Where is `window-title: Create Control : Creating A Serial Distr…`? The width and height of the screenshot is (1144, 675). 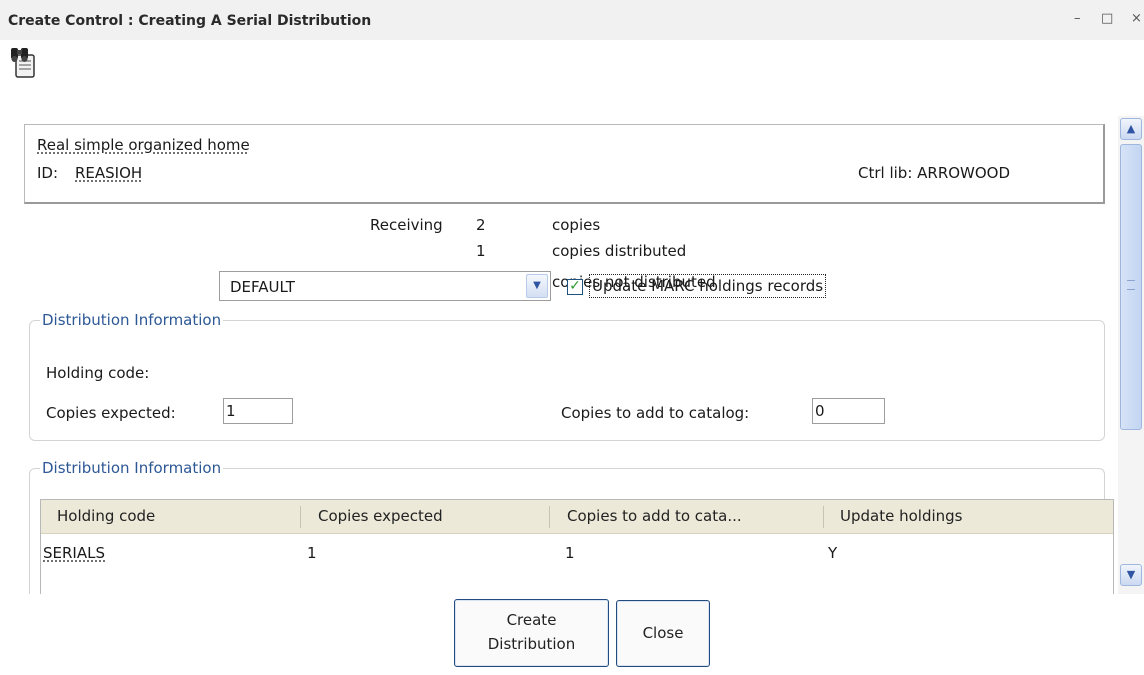 window-title: Create Control : Creating A Serial Distr… is located at coordinates (190, 21).